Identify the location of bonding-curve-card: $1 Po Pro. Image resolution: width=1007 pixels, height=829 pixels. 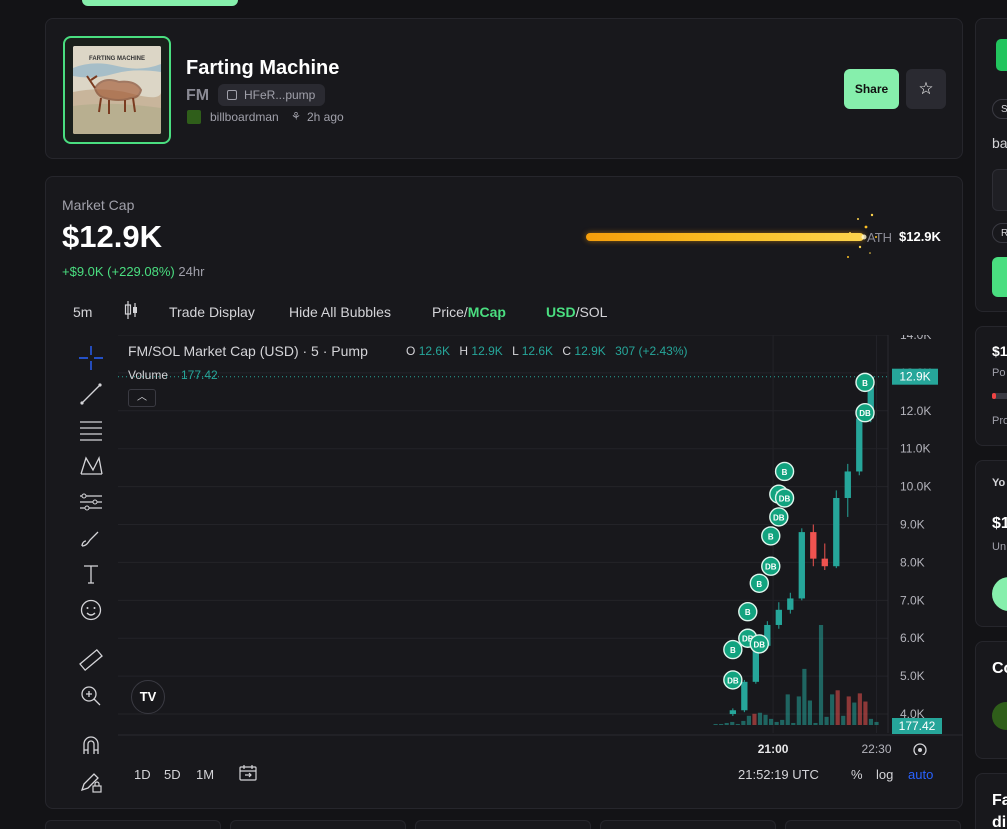
(991, 386).